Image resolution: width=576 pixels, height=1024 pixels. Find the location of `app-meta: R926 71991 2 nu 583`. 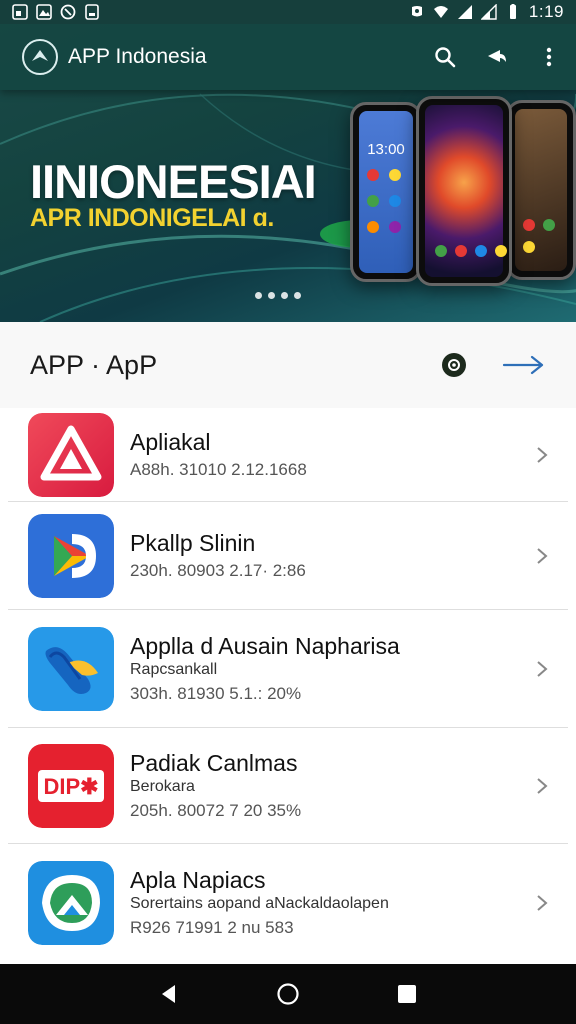

app-meta: R926 71991 2 nu 583 is located at coordinates (212, 927).